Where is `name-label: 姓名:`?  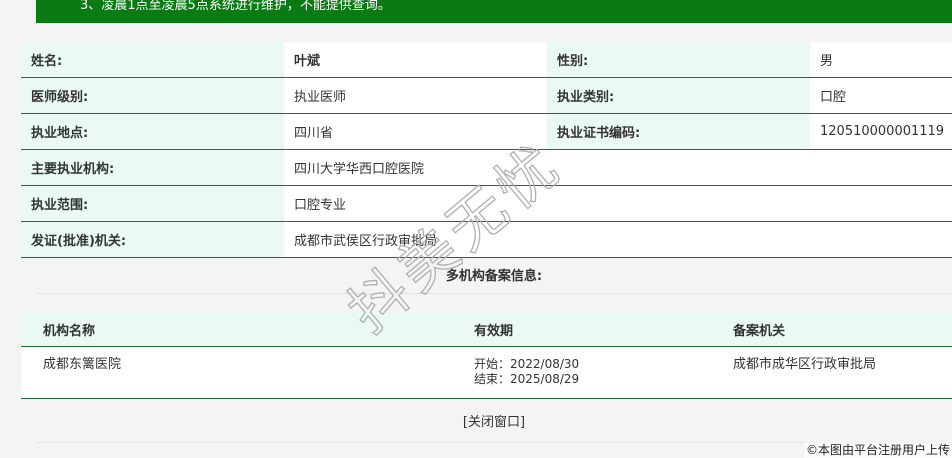
name-label: 姓名: is located at coordinates (152, 60).